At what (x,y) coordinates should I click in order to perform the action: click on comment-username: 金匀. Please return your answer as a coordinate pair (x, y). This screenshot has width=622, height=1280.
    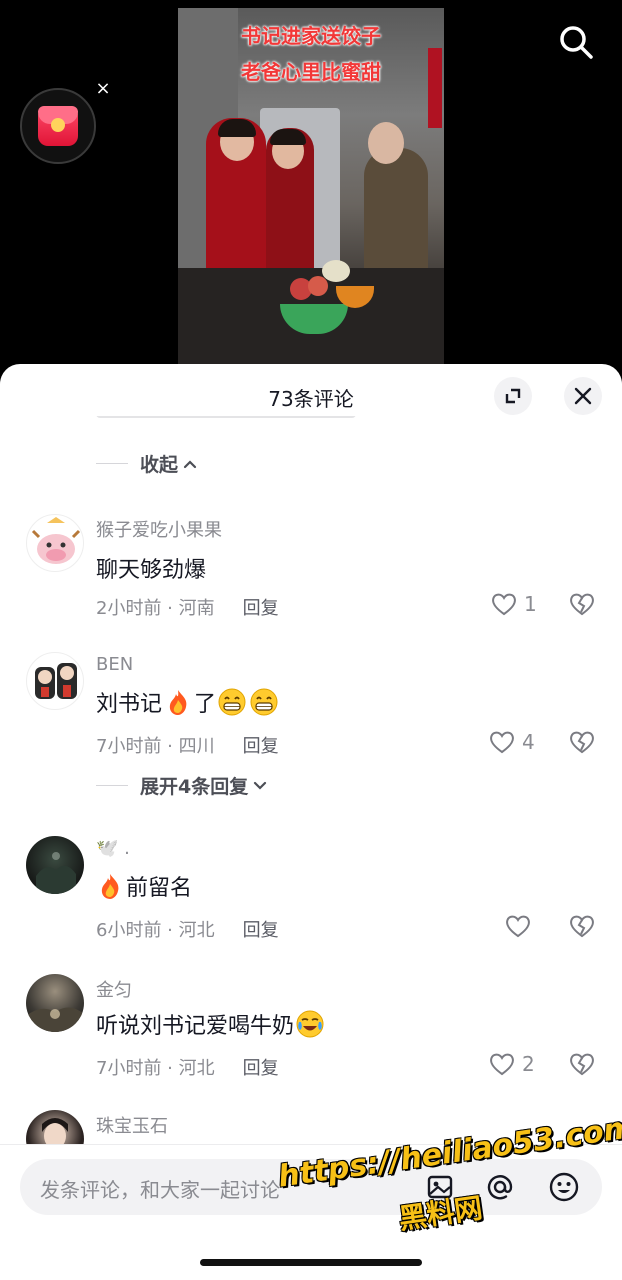
    Looking at the image, I should click on (114, 989).